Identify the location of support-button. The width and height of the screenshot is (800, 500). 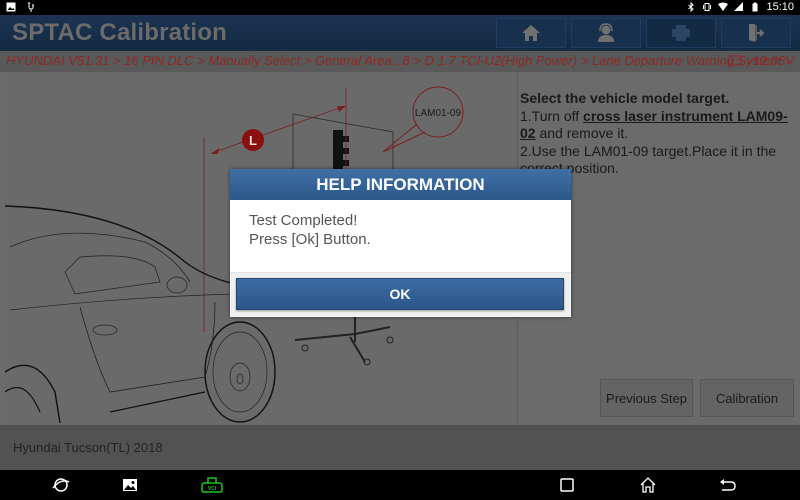
(606, 33).